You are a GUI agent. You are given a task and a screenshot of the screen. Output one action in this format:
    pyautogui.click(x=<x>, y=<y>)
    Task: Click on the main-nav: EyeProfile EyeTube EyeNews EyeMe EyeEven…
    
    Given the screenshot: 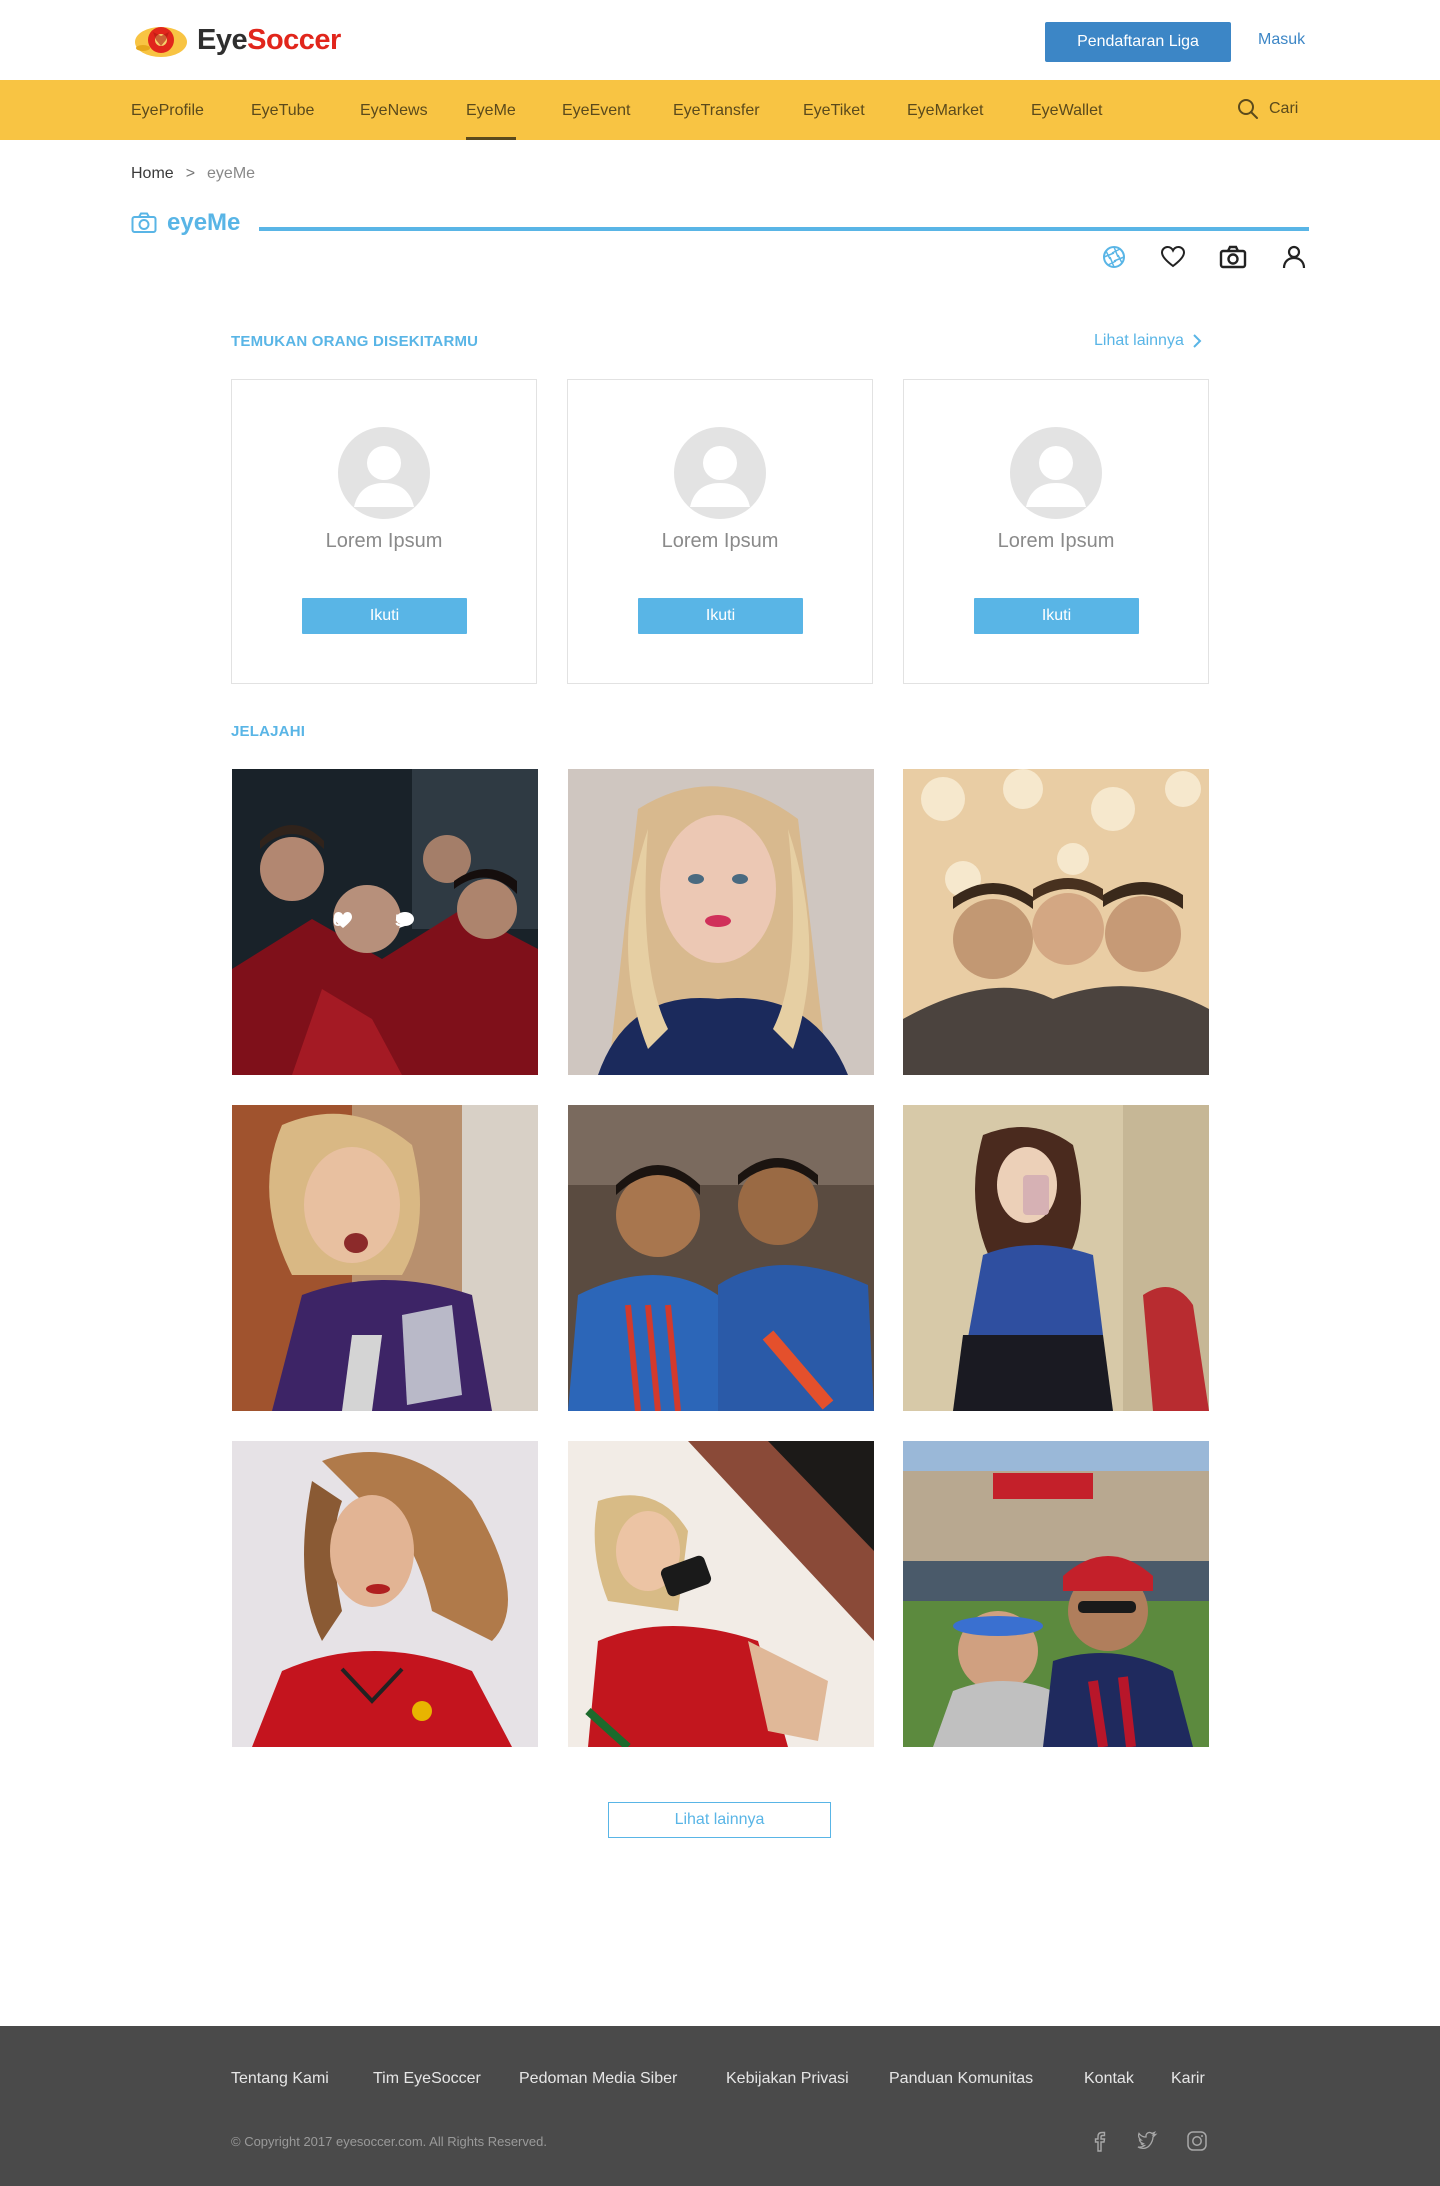 What is the action you would take?
    pyautogui.click(x=720, y=110)
    